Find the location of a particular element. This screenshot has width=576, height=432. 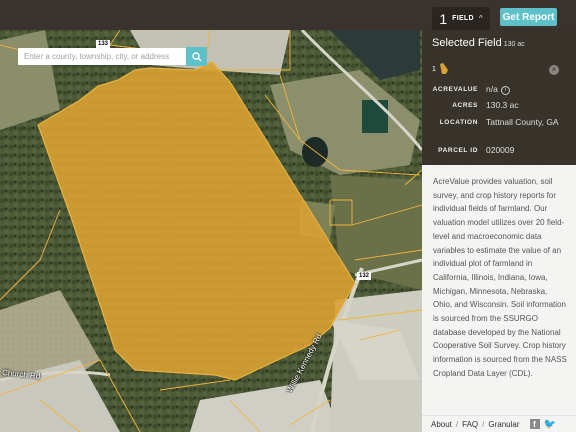

route-shield-132: 132 is located at coordinates (364, 276).